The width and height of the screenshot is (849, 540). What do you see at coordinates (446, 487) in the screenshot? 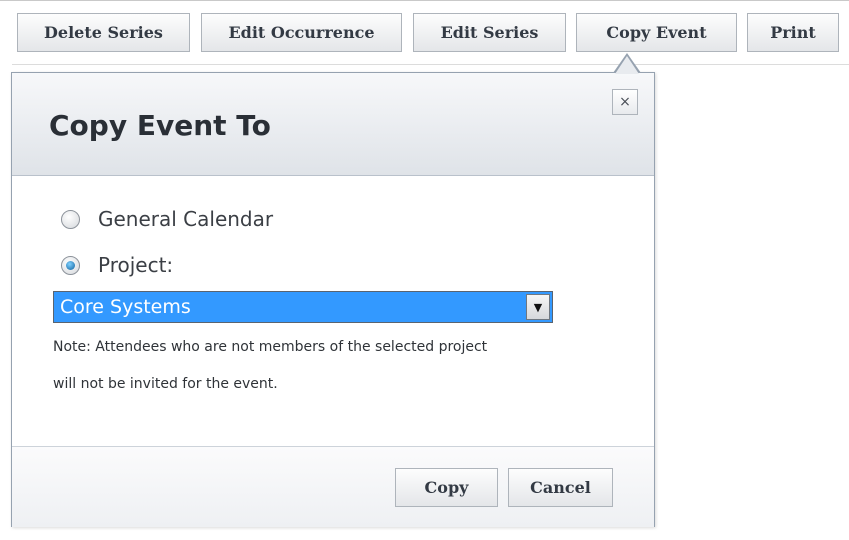
I see `copy-button: Copy` at bounding box center [446, 487].